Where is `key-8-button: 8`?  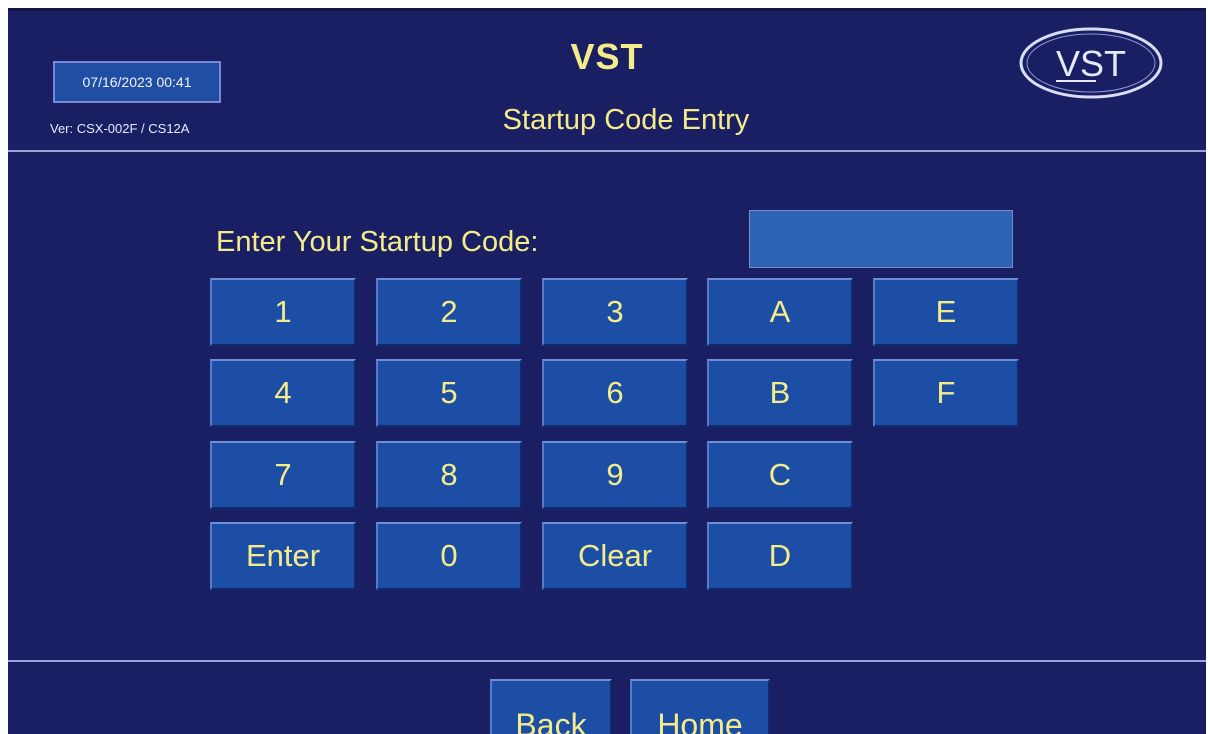 key-8-button: 8 is located at coordinates (449, 475).